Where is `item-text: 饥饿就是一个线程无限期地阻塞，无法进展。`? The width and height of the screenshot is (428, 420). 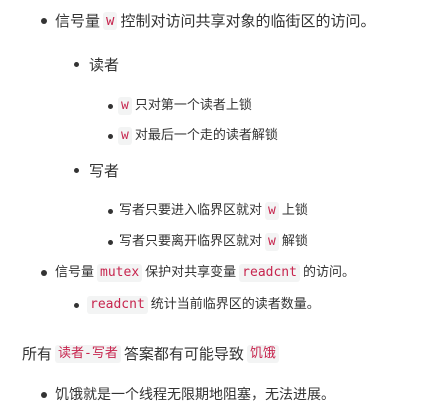 item-text: 饥饿就是一个线程无限期地阻塞，无法进展。 is located at coordinates (195, 395).